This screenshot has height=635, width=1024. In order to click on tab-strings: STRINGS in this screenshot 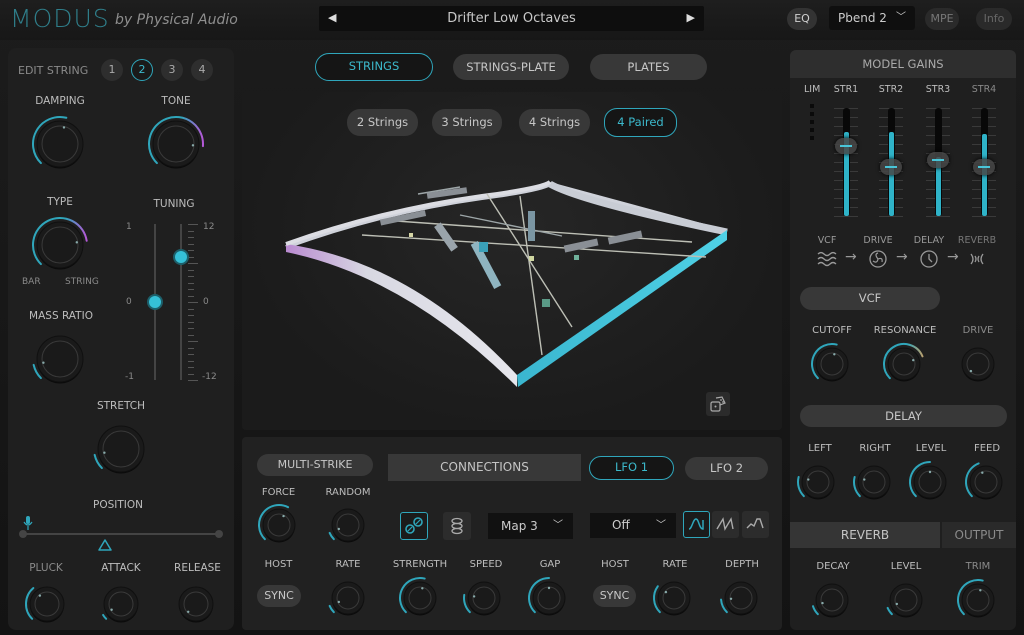, I will do `click(374, 67)`.